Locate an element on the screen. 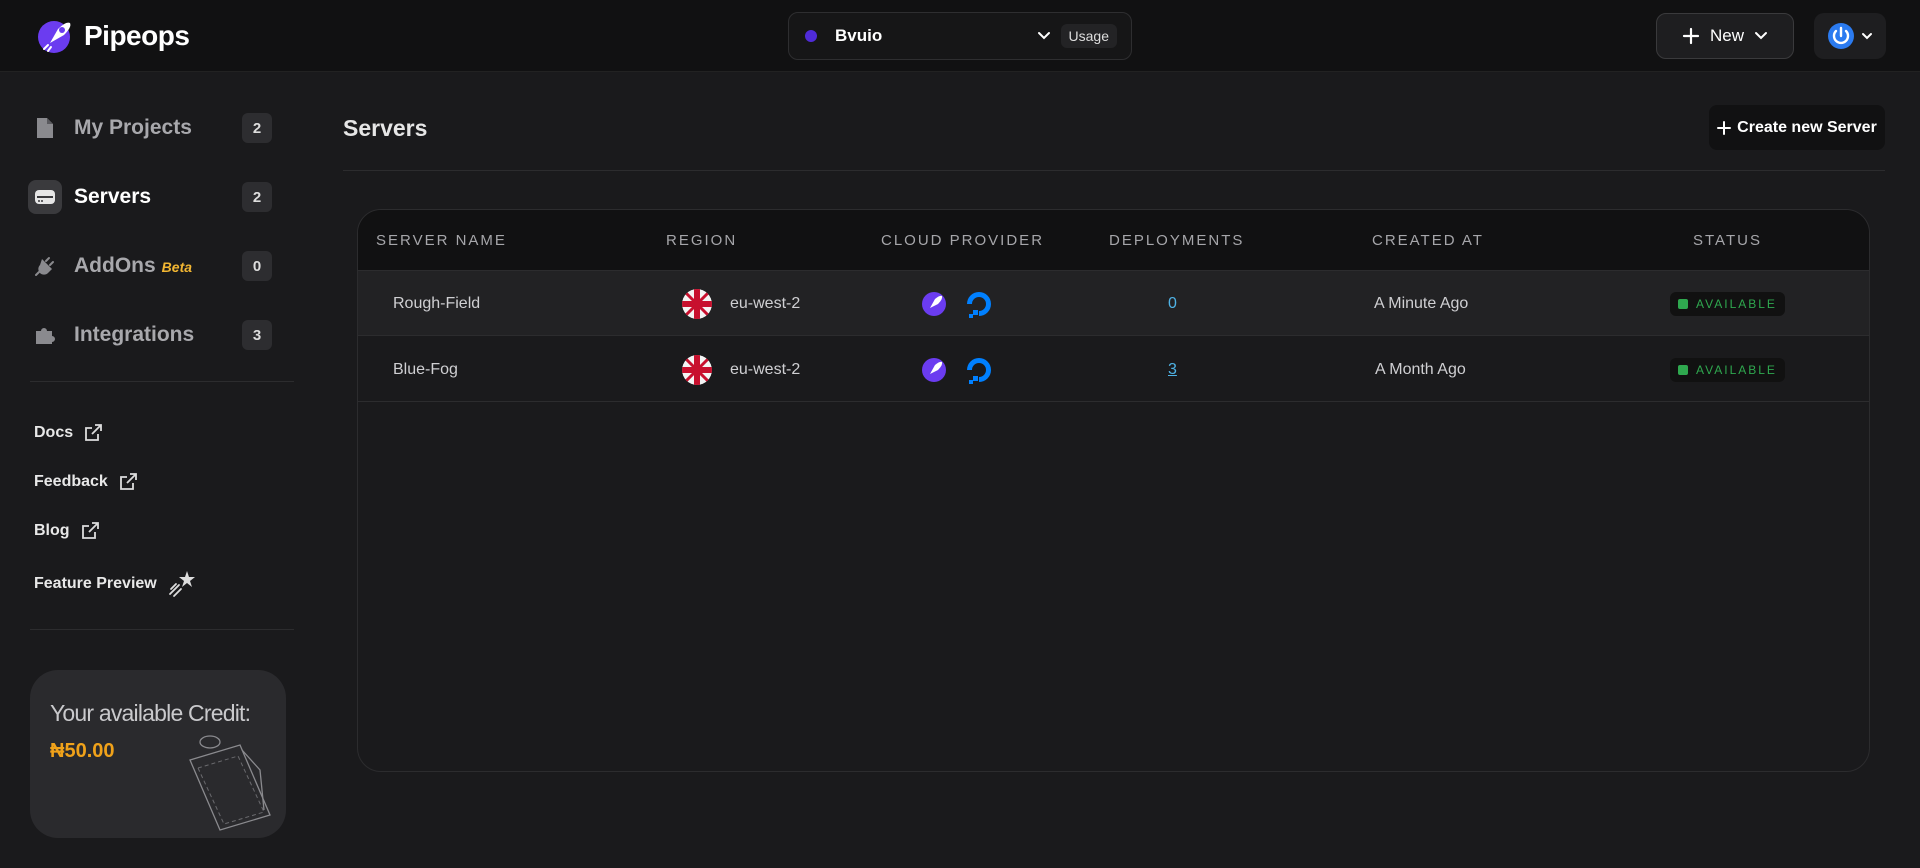 Image resolution: width=1920 pixels, height=868 pixels. new-button: New is located at coordinates (1725, 36).